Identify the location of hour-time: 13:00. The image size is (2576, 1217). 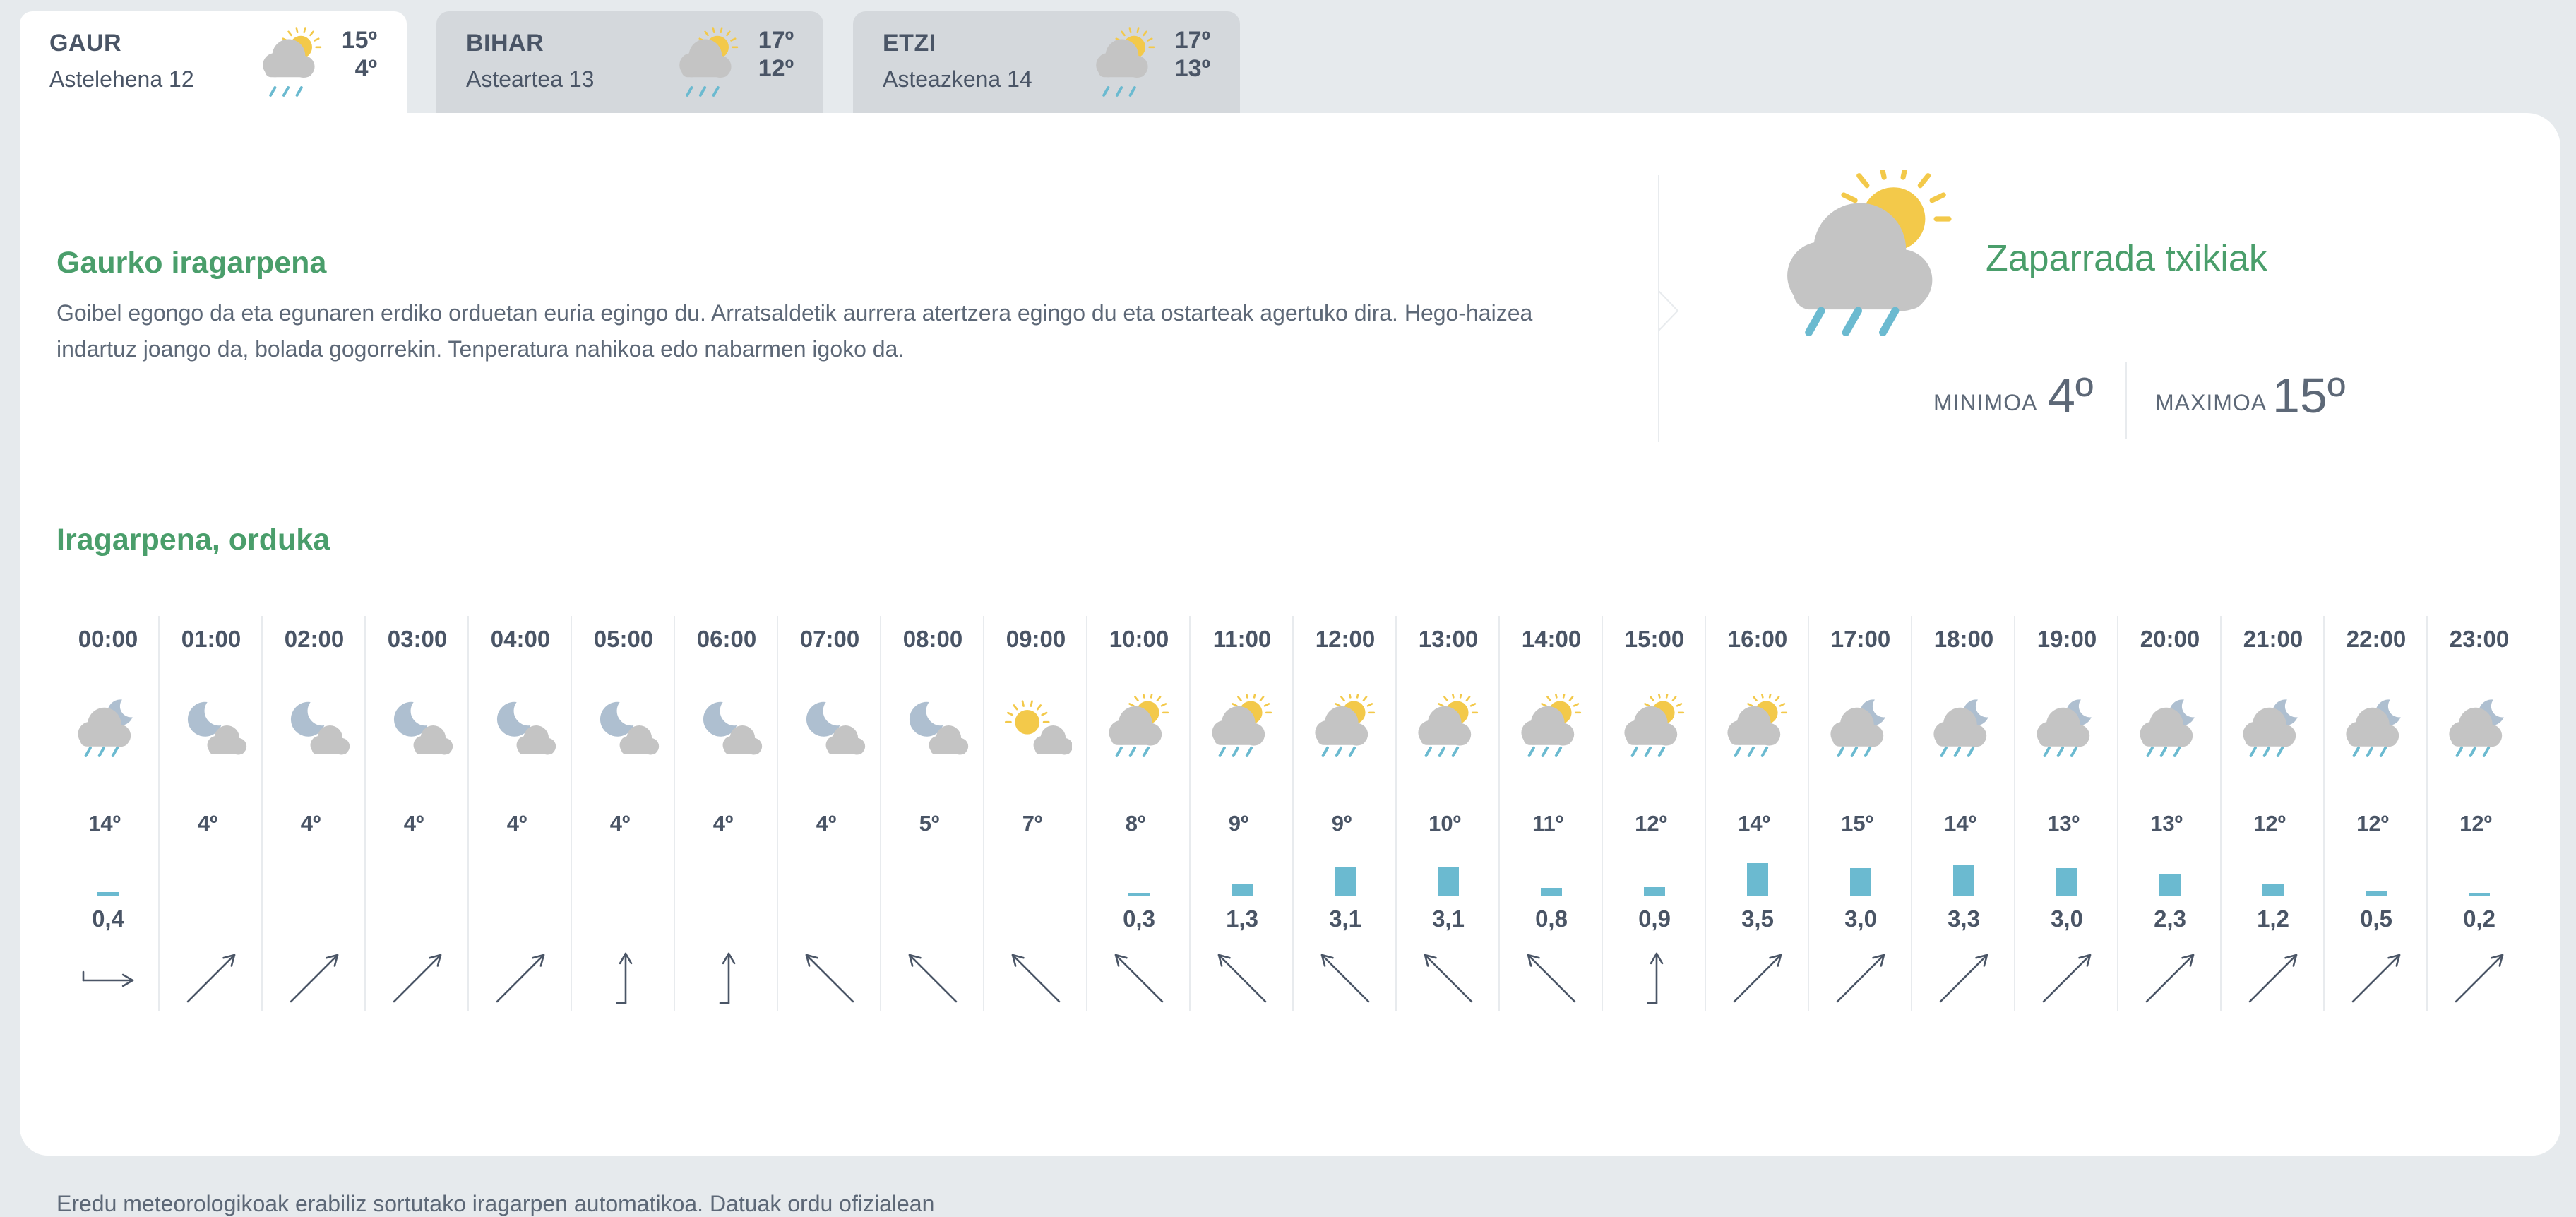
(1448, 639).